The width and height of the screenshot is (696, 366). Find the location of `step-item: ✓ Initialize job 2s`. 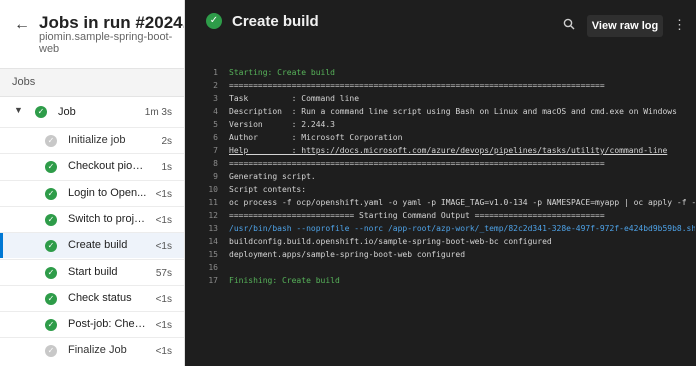

step-item: ✓ Initialize job 2s is located at coordinates (92, 140).